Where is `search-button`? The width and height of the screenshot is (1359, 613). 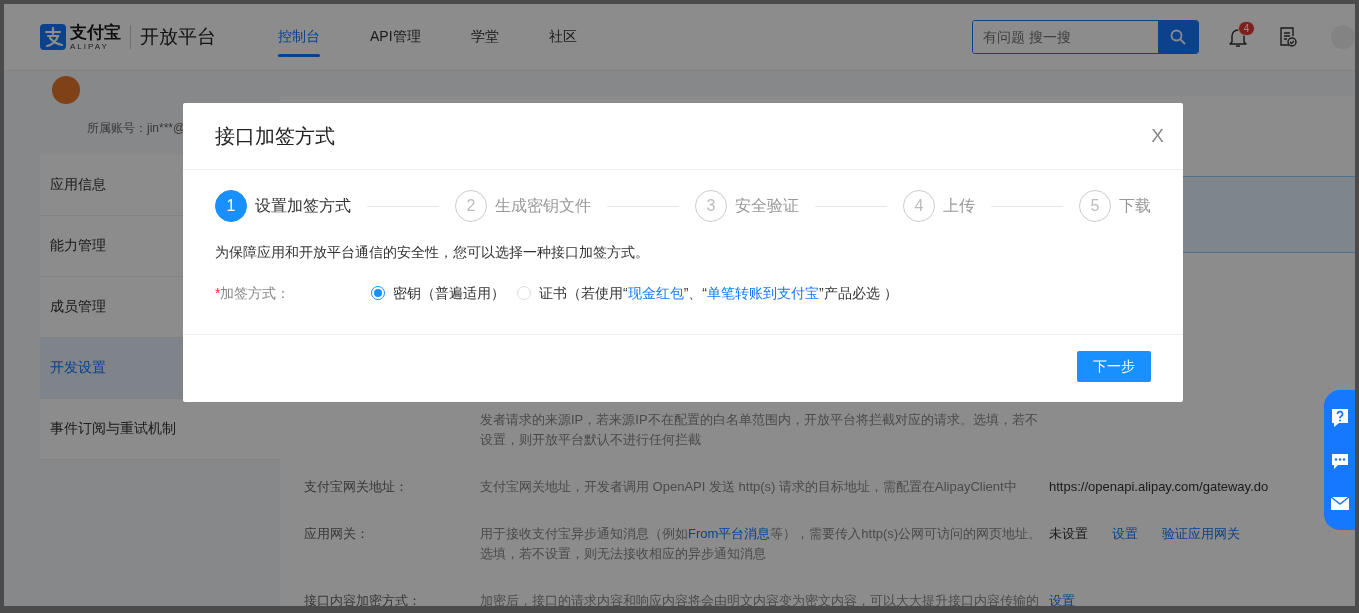
search-button is located at coordinates (1178, 37).